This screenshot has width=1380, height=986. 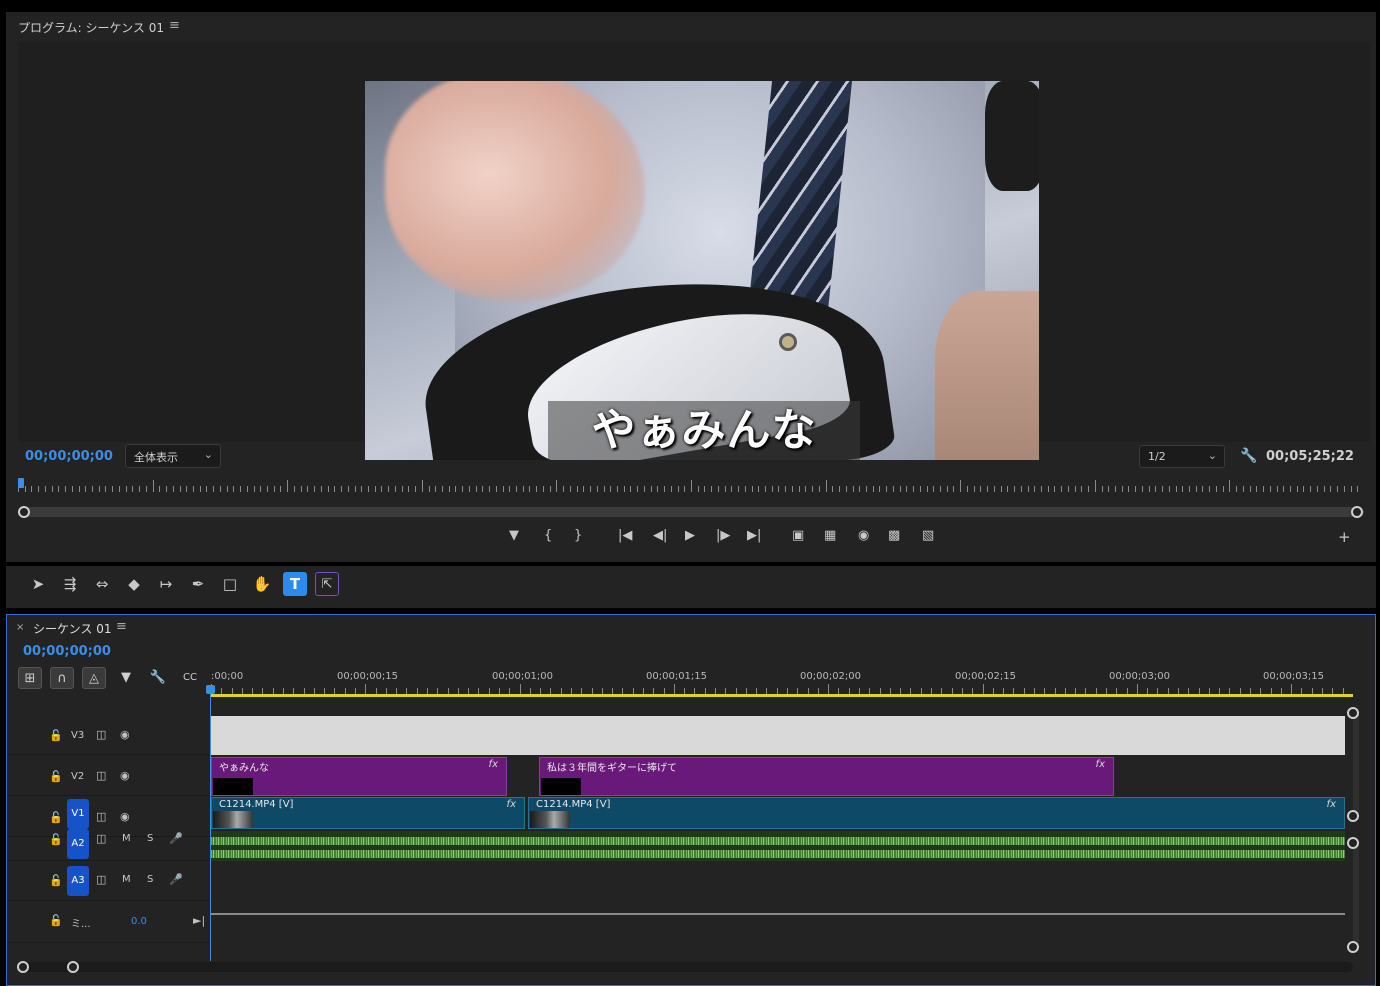 I want to click on generative-extend-tool-icon: ⇱, so click(x=327, y=584).